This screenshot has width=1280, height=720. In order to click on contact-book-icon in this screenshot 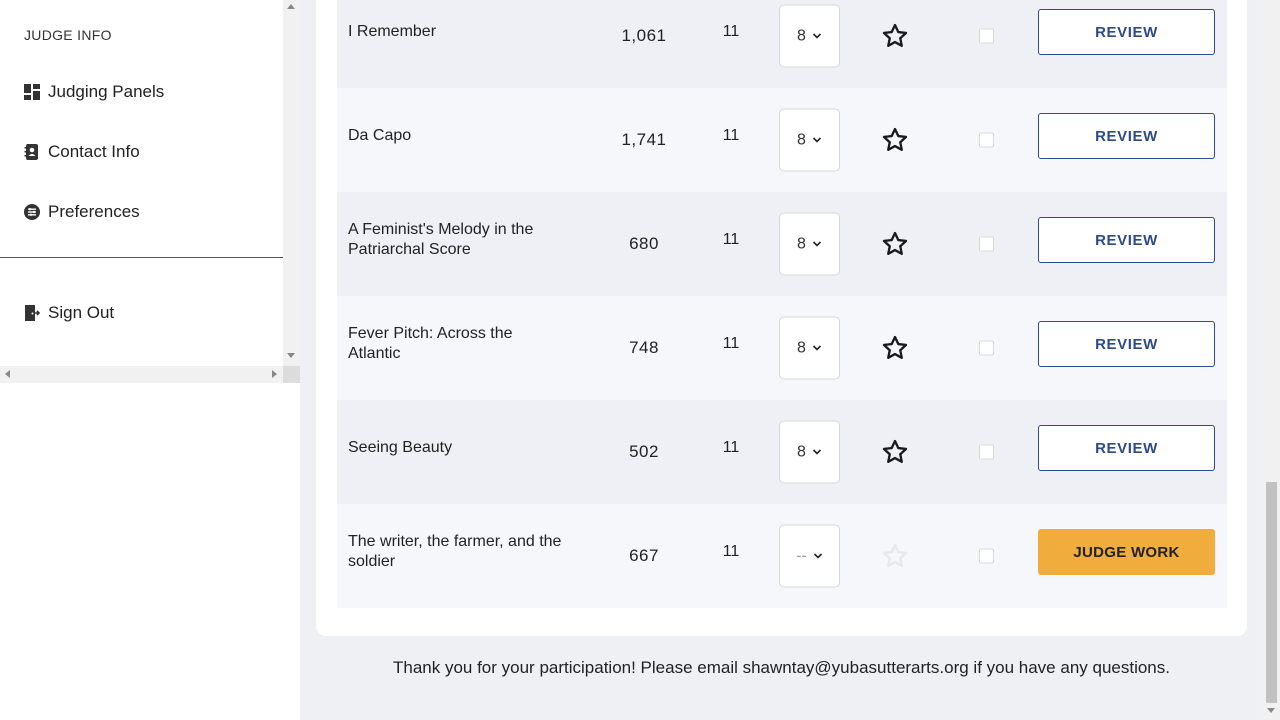, I will do `click(31, 152)`.